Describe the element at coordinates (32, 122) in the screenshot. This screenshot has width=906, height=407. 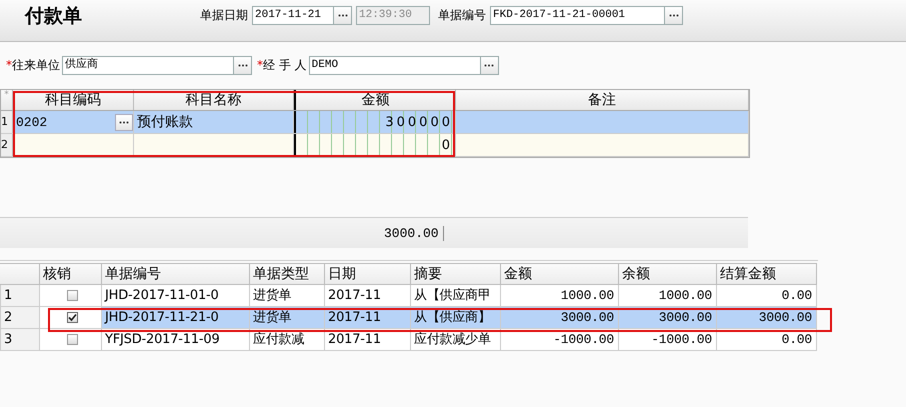
I see `table-cell: 0202` at that location.